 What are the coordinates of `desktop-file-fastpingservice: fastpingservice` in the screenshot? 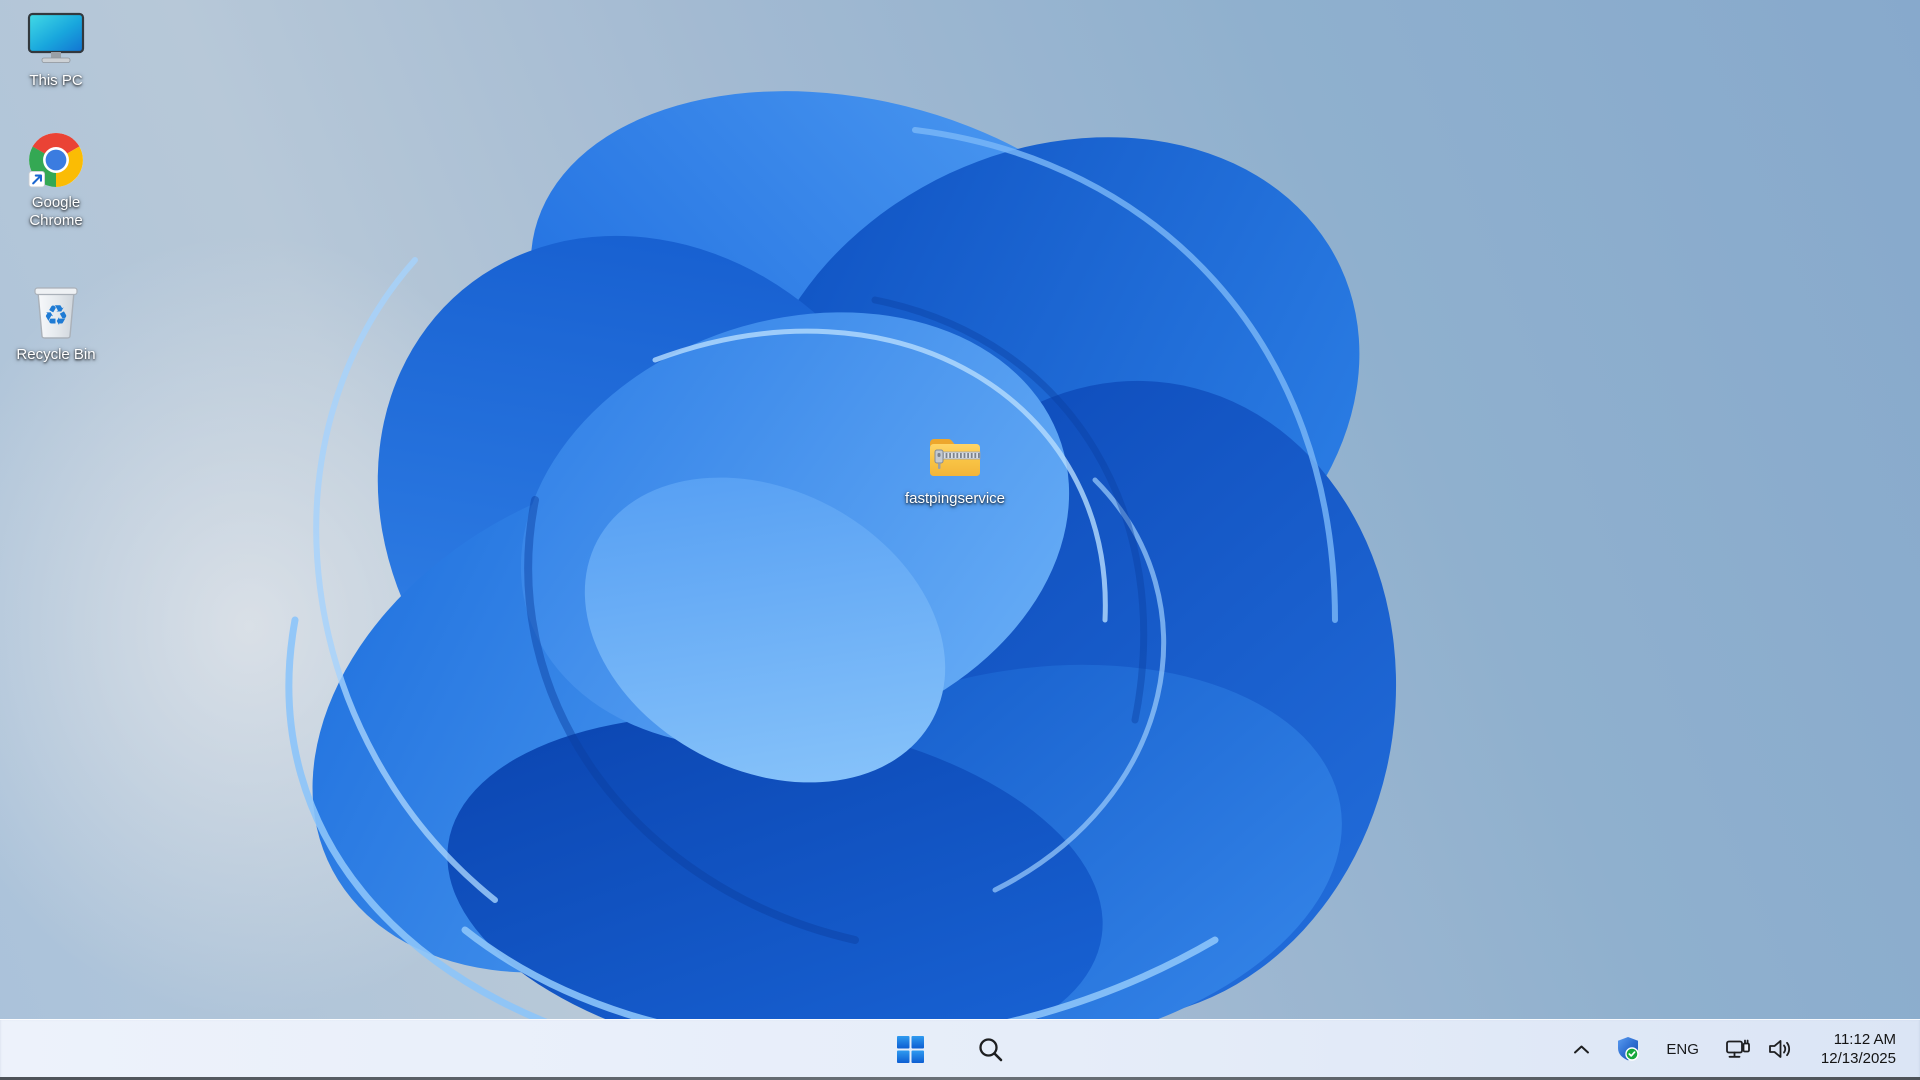 It's located at (955, 468).